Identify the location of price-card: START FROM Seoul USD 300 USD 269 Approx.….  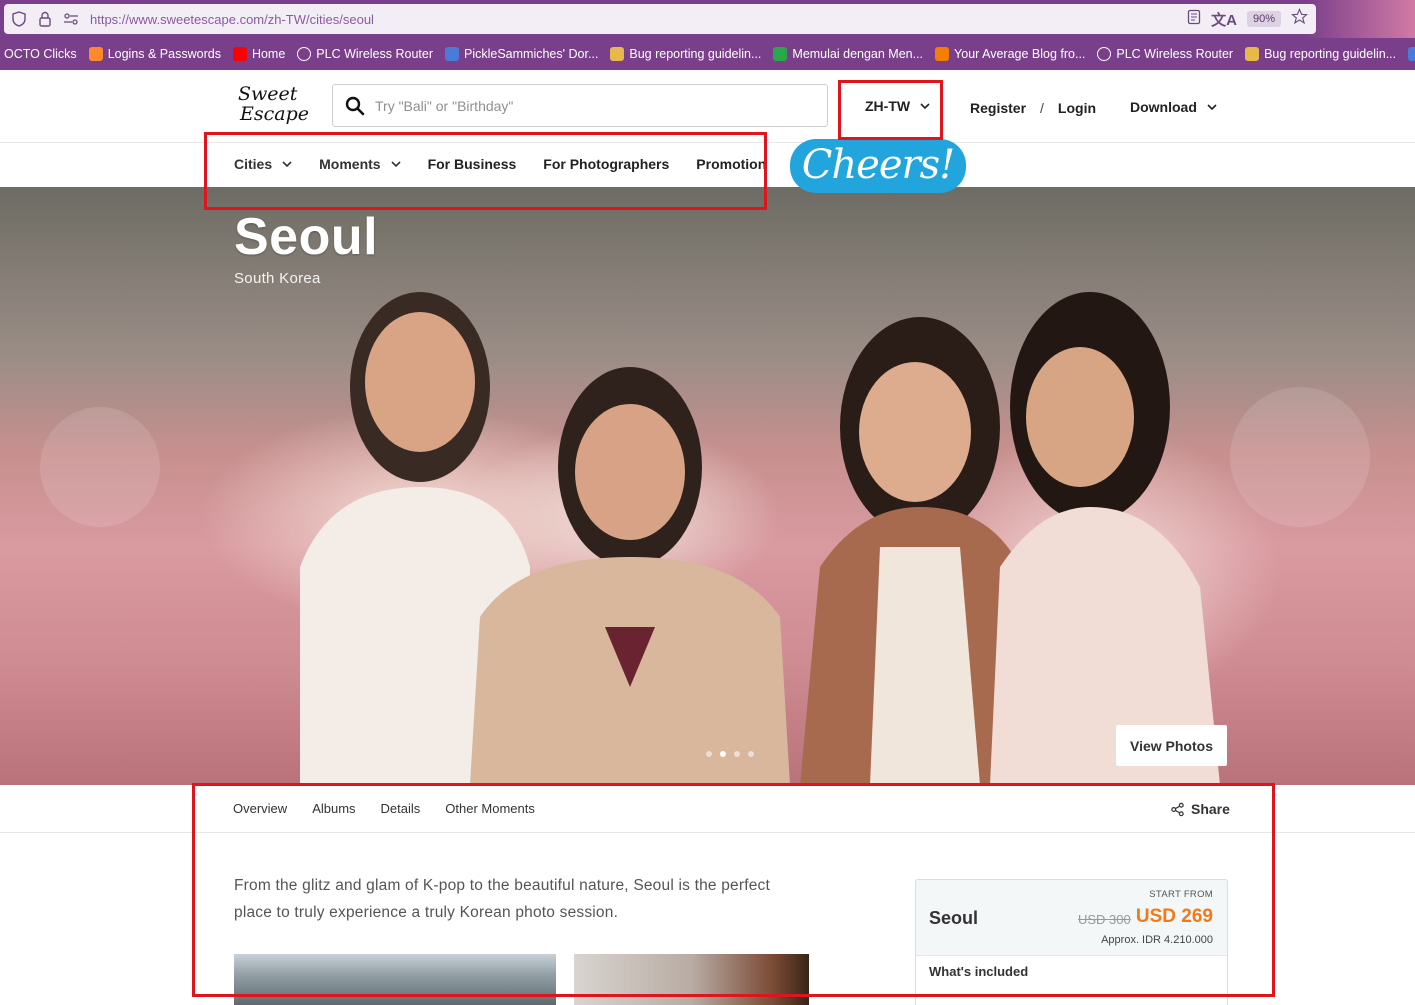
(1071, 942).